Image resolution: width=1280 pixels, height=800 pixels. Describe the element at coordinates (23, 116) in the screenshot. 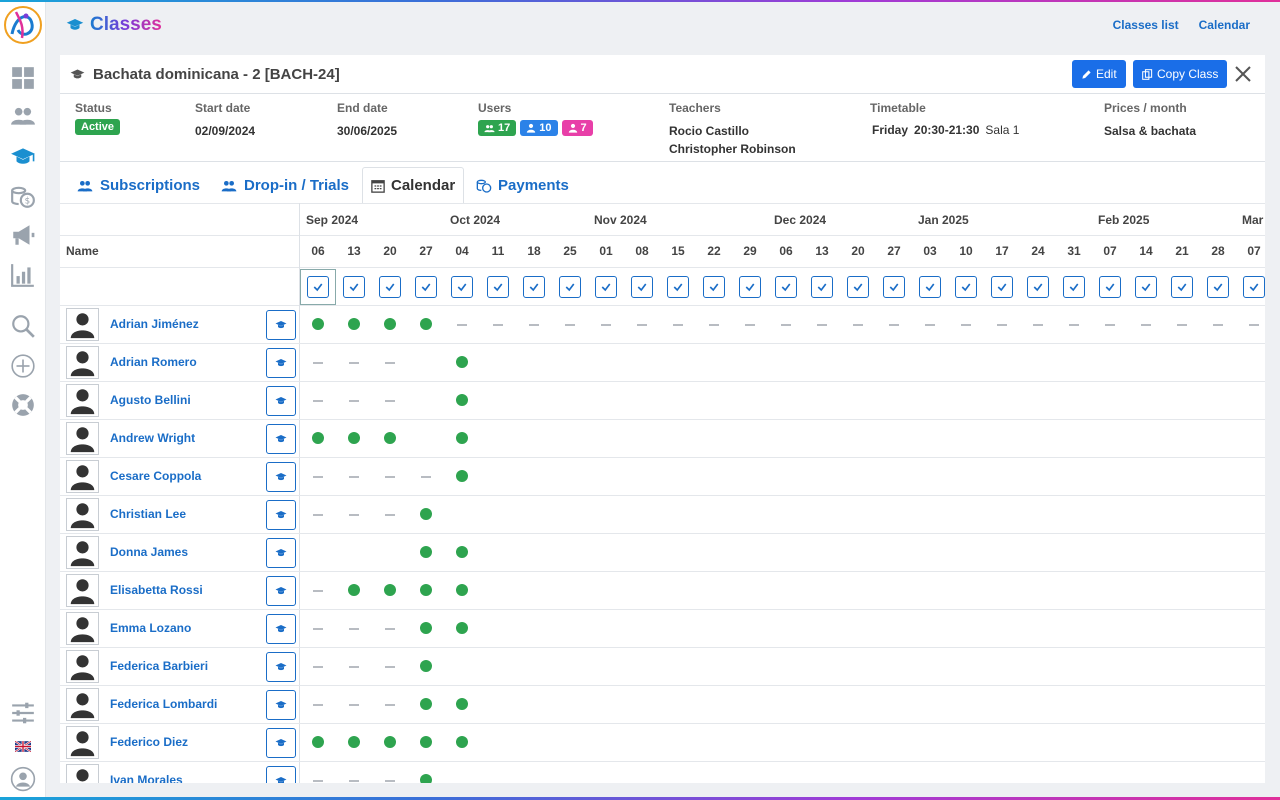

I see `users-icon` at that location.